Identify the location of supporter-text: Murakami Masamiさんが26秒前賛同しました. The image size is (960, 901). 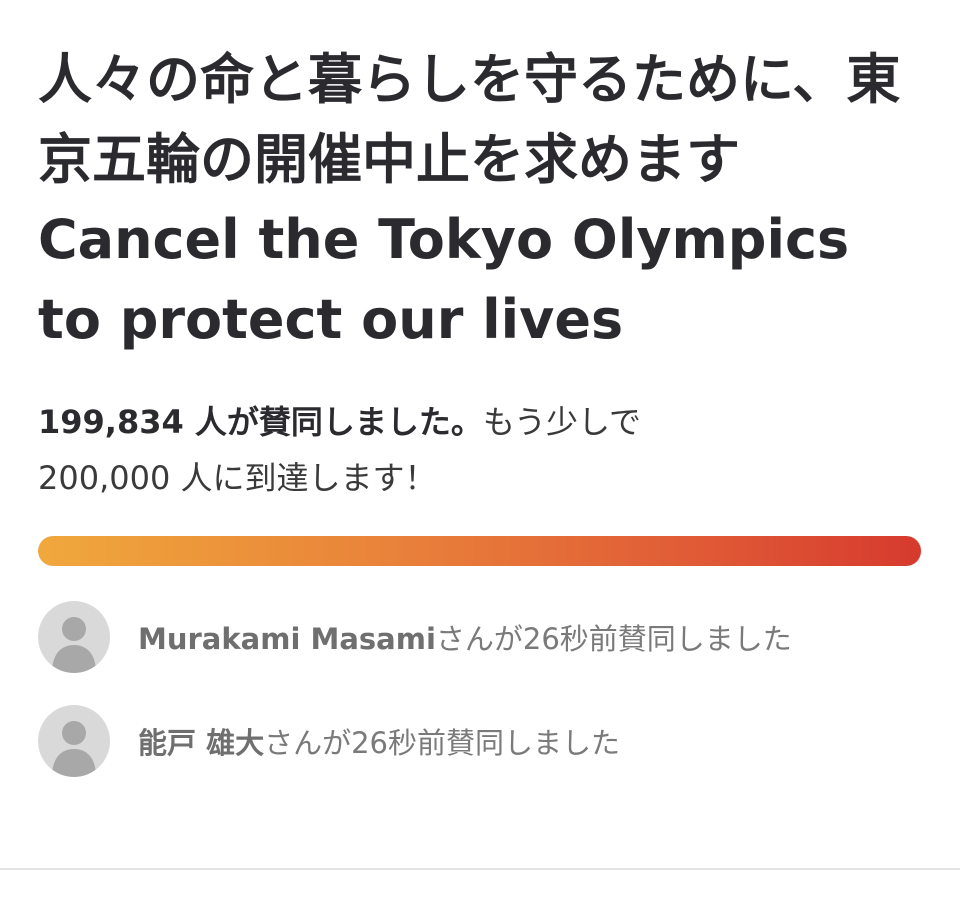
(465, 637).